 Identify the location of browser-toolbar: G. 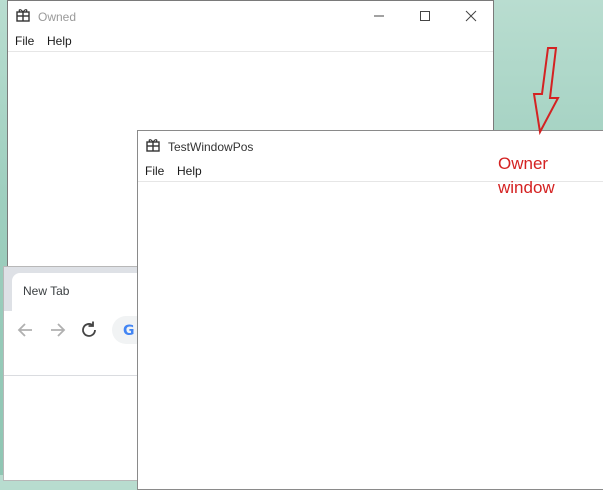
(98, 331).